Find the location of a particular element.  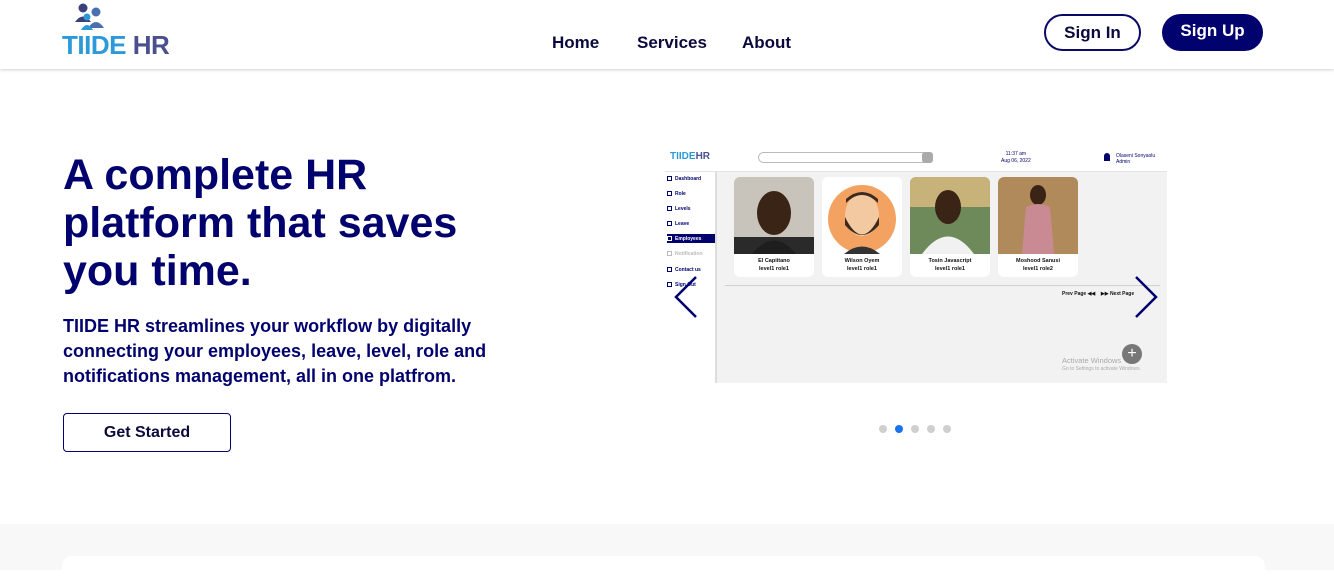

divider is located at coordinates (942, 285).